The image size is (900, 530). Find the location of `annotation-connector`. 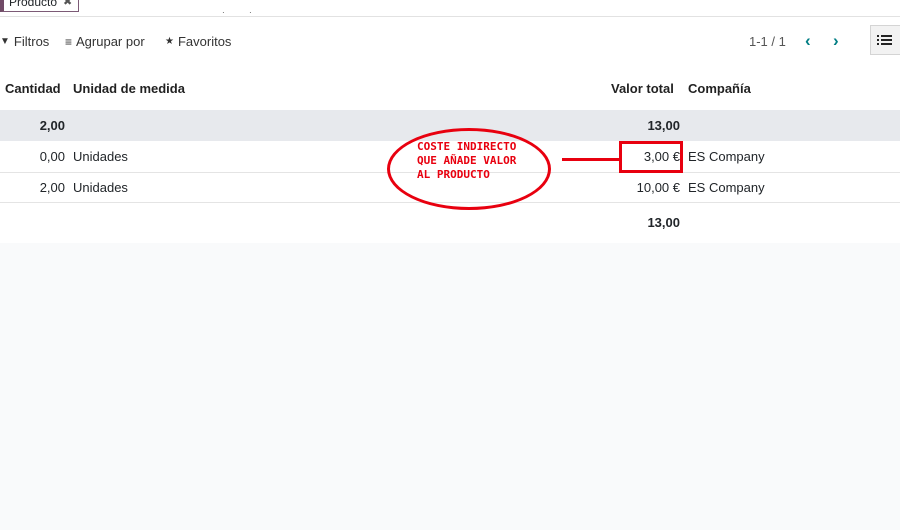

annotation-connector is located at coordinates (591, 159).